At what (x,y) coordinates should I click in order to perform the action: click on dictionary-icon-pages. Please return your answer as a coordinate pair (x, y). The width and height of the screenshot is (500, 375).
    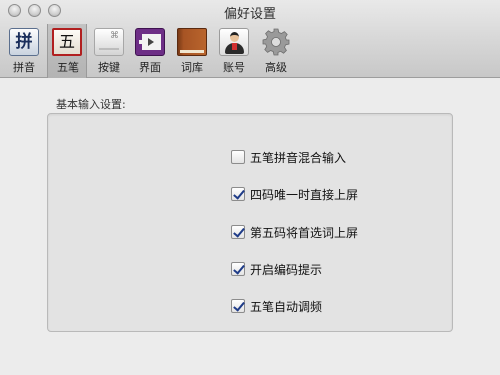
    Looking at the image, I should click on (192, 51).